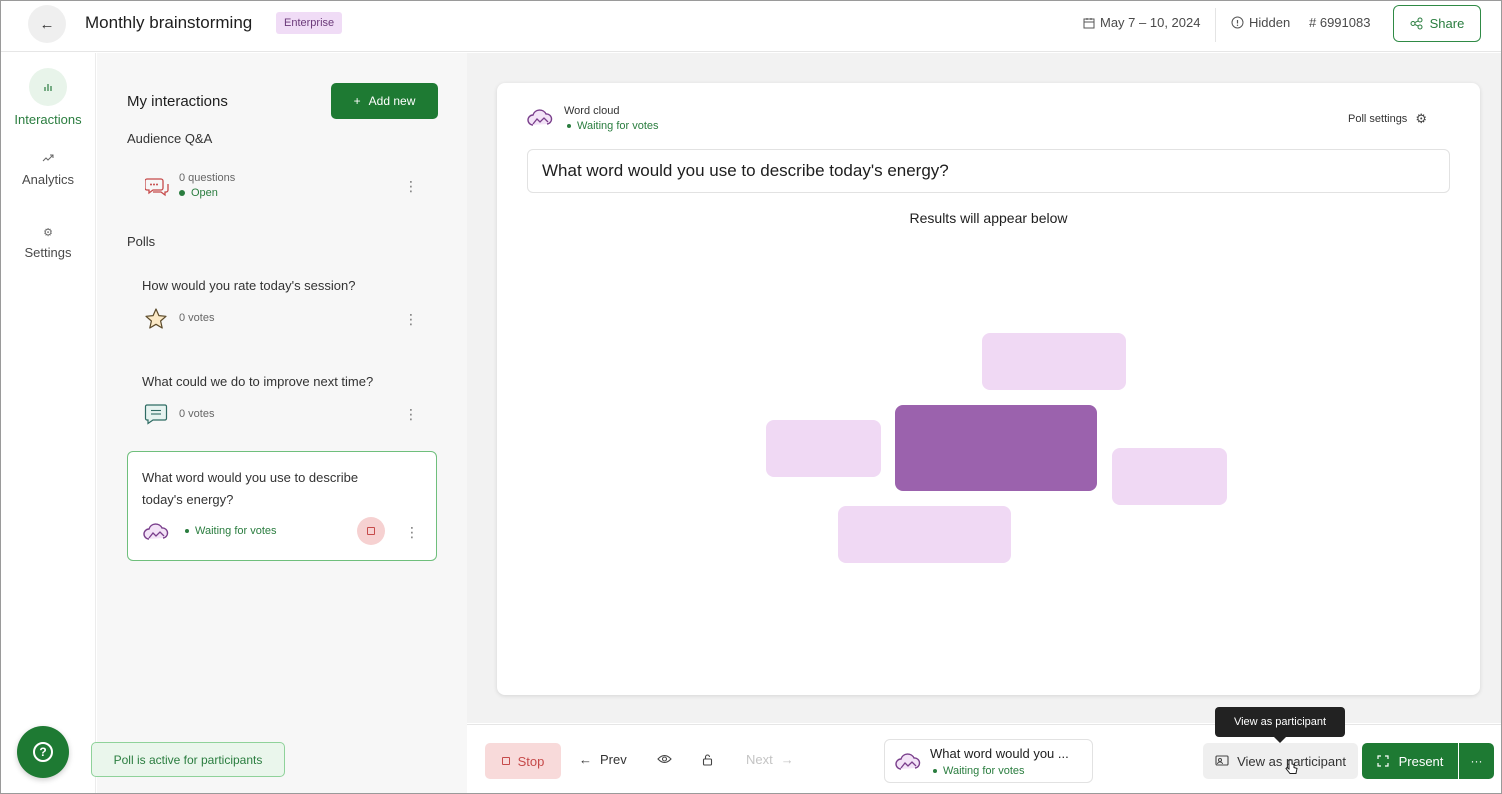  I want to click on rail-item-interactions: Interactions, so click(48, 97).